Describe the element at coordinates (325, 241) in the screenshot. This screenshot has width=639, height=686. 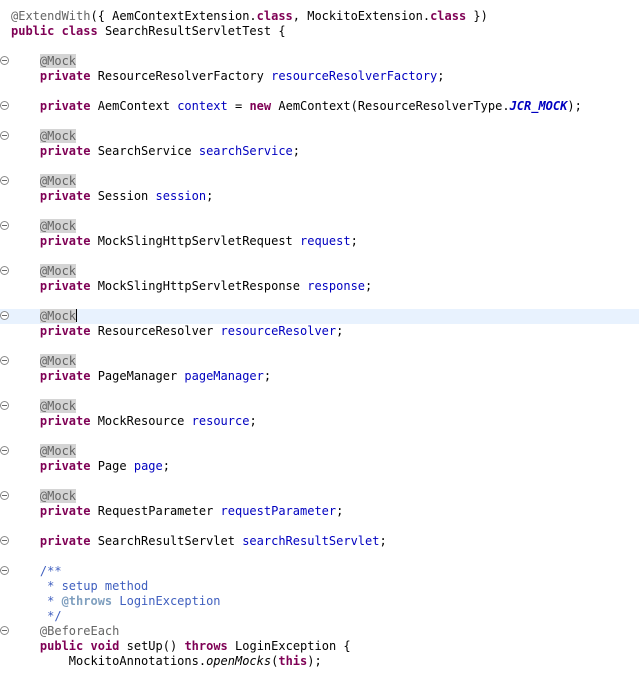
I see `code-token: request` at that location.